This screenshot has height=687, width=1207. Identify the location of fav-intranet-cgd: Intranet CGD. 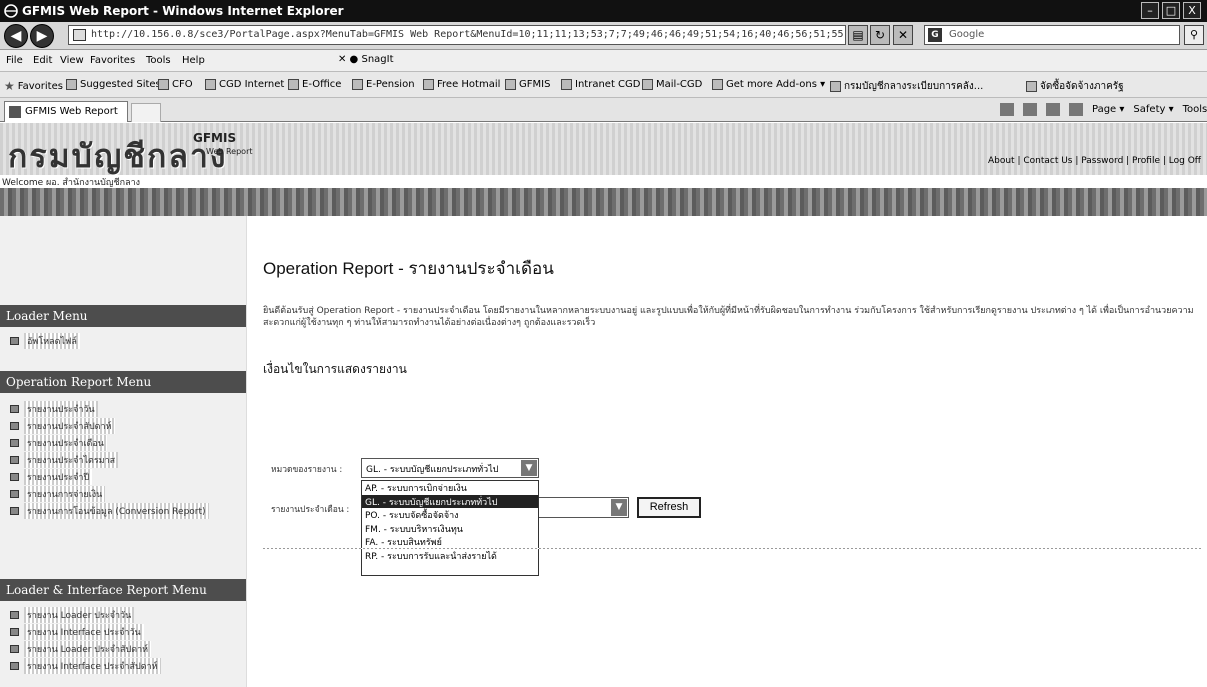
(600, 84).